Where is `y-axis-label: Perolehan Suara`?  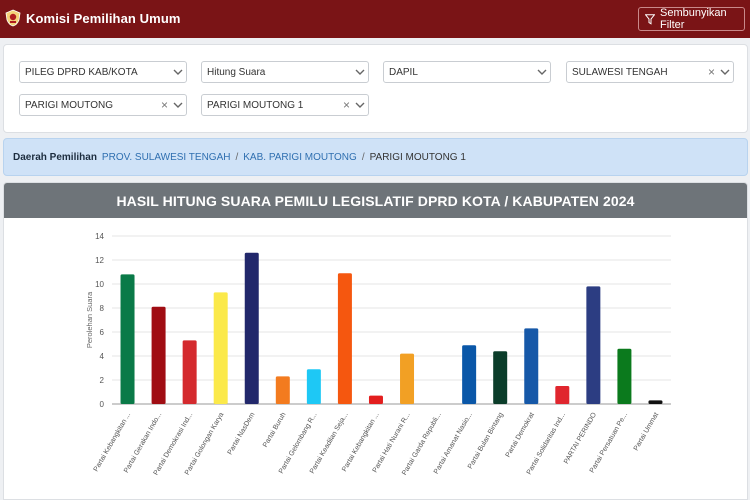
y-axis-label: Perolehan Suara is located at coordinates (89, 319).